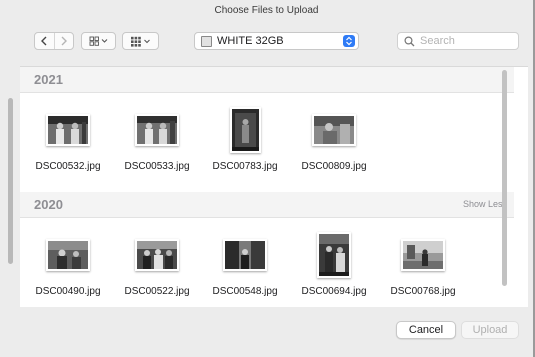 The width and height of the screenshot is (535, 357). I want to click on file-name: DSC00768.jpg, so click(423, 291).